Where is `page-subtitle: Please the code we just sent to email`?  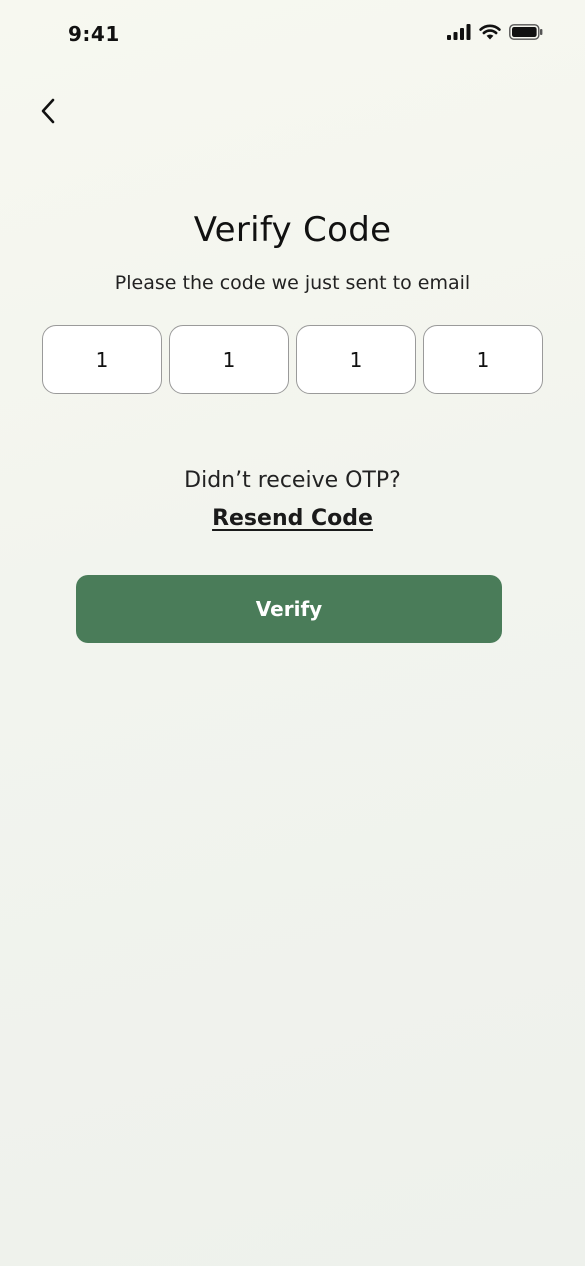
page-subtitle: Please the code we just sent to email is located at coordinates (292, 283).